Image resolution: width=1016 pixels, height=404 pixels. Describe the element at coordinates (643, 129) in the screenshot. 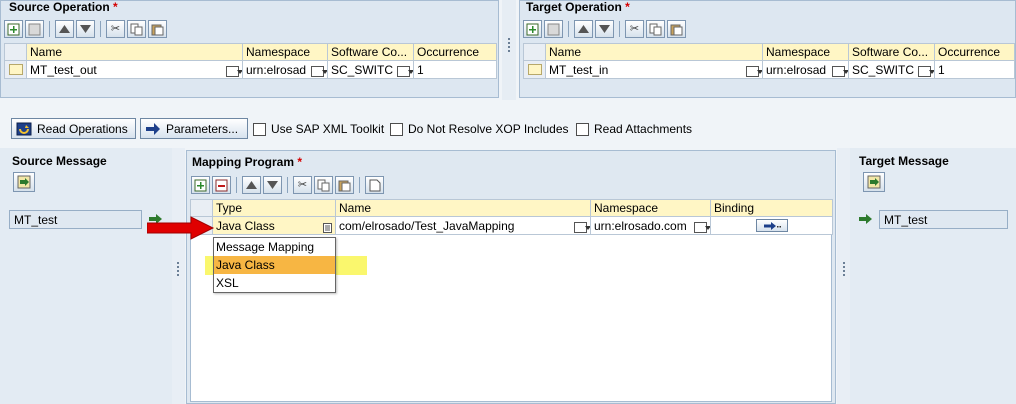

I see `checkbox-label: Read Attachments` at that location.